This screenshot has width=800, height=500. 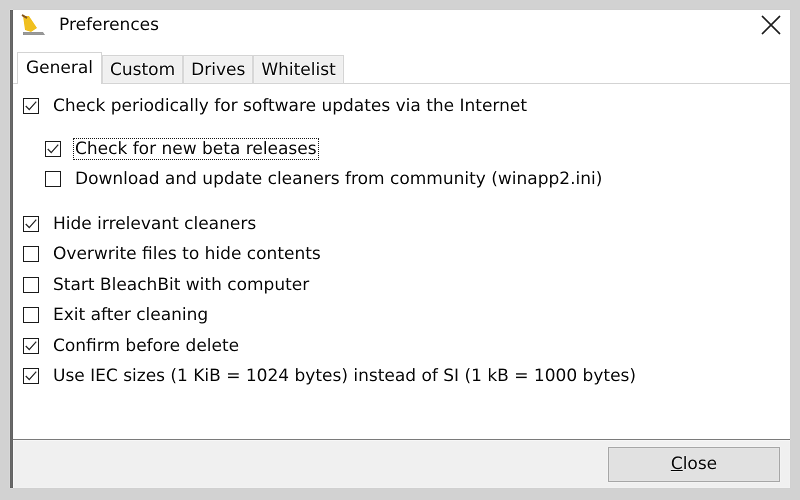 I want to click on checkbox-label: Download and update cleaners from community (winapp2.ini), so click(x=338, y=179).